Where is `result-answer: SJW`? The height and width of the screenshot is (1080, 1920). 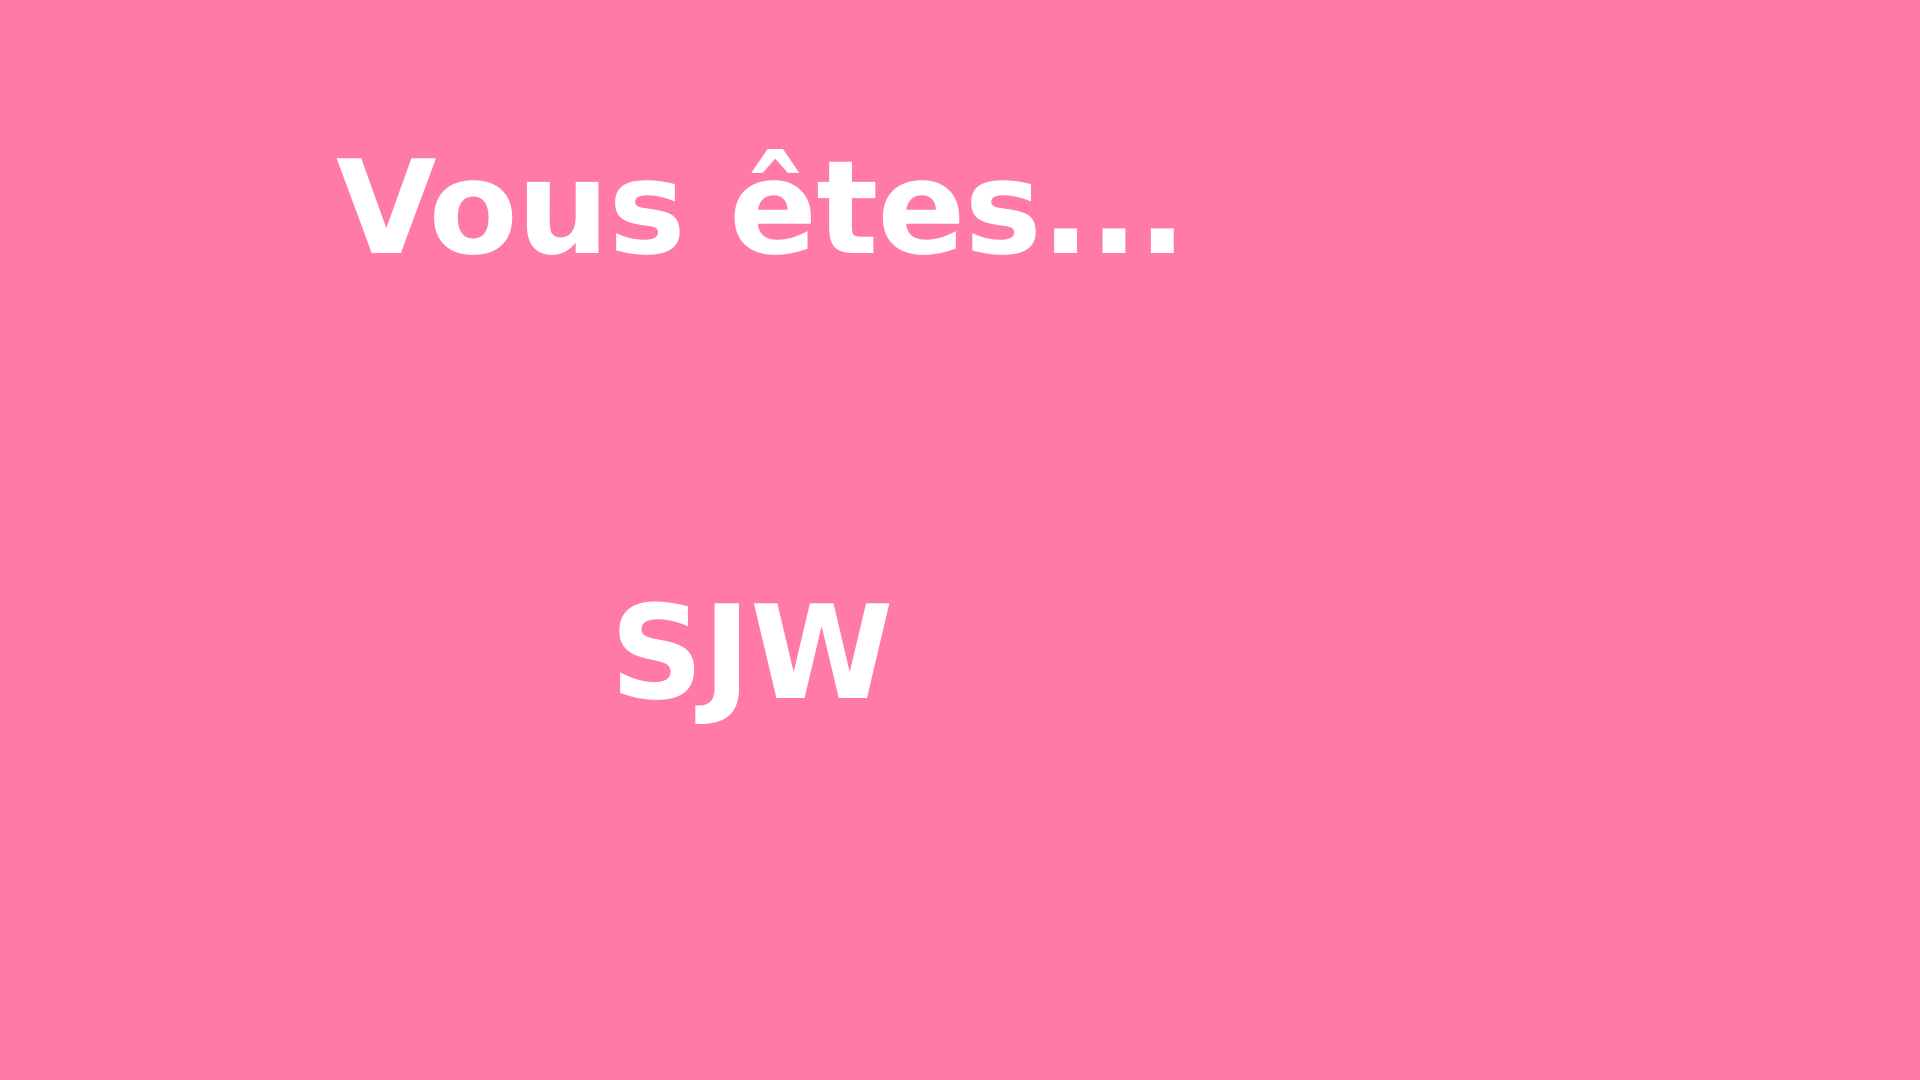 result-answer: SJW is located at coordinates (751, 653).